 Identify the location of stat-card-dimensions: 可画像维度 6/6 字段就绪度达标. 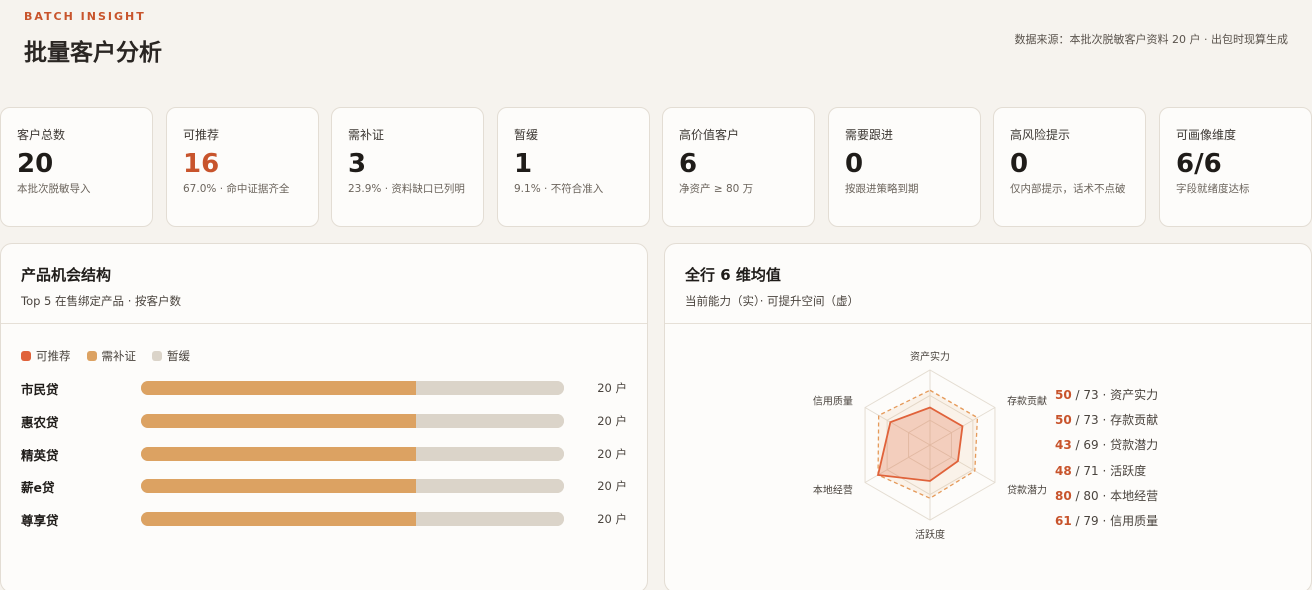
(1235, 167).